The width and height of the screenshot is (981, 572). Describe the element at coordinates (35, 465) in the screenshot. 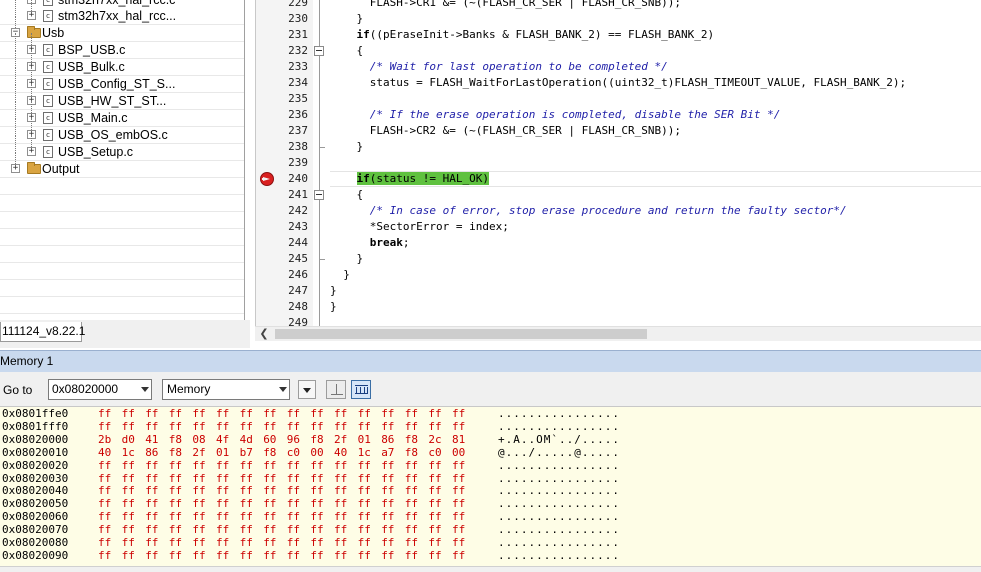

I see `memory-address: 0x08020020` at that location.